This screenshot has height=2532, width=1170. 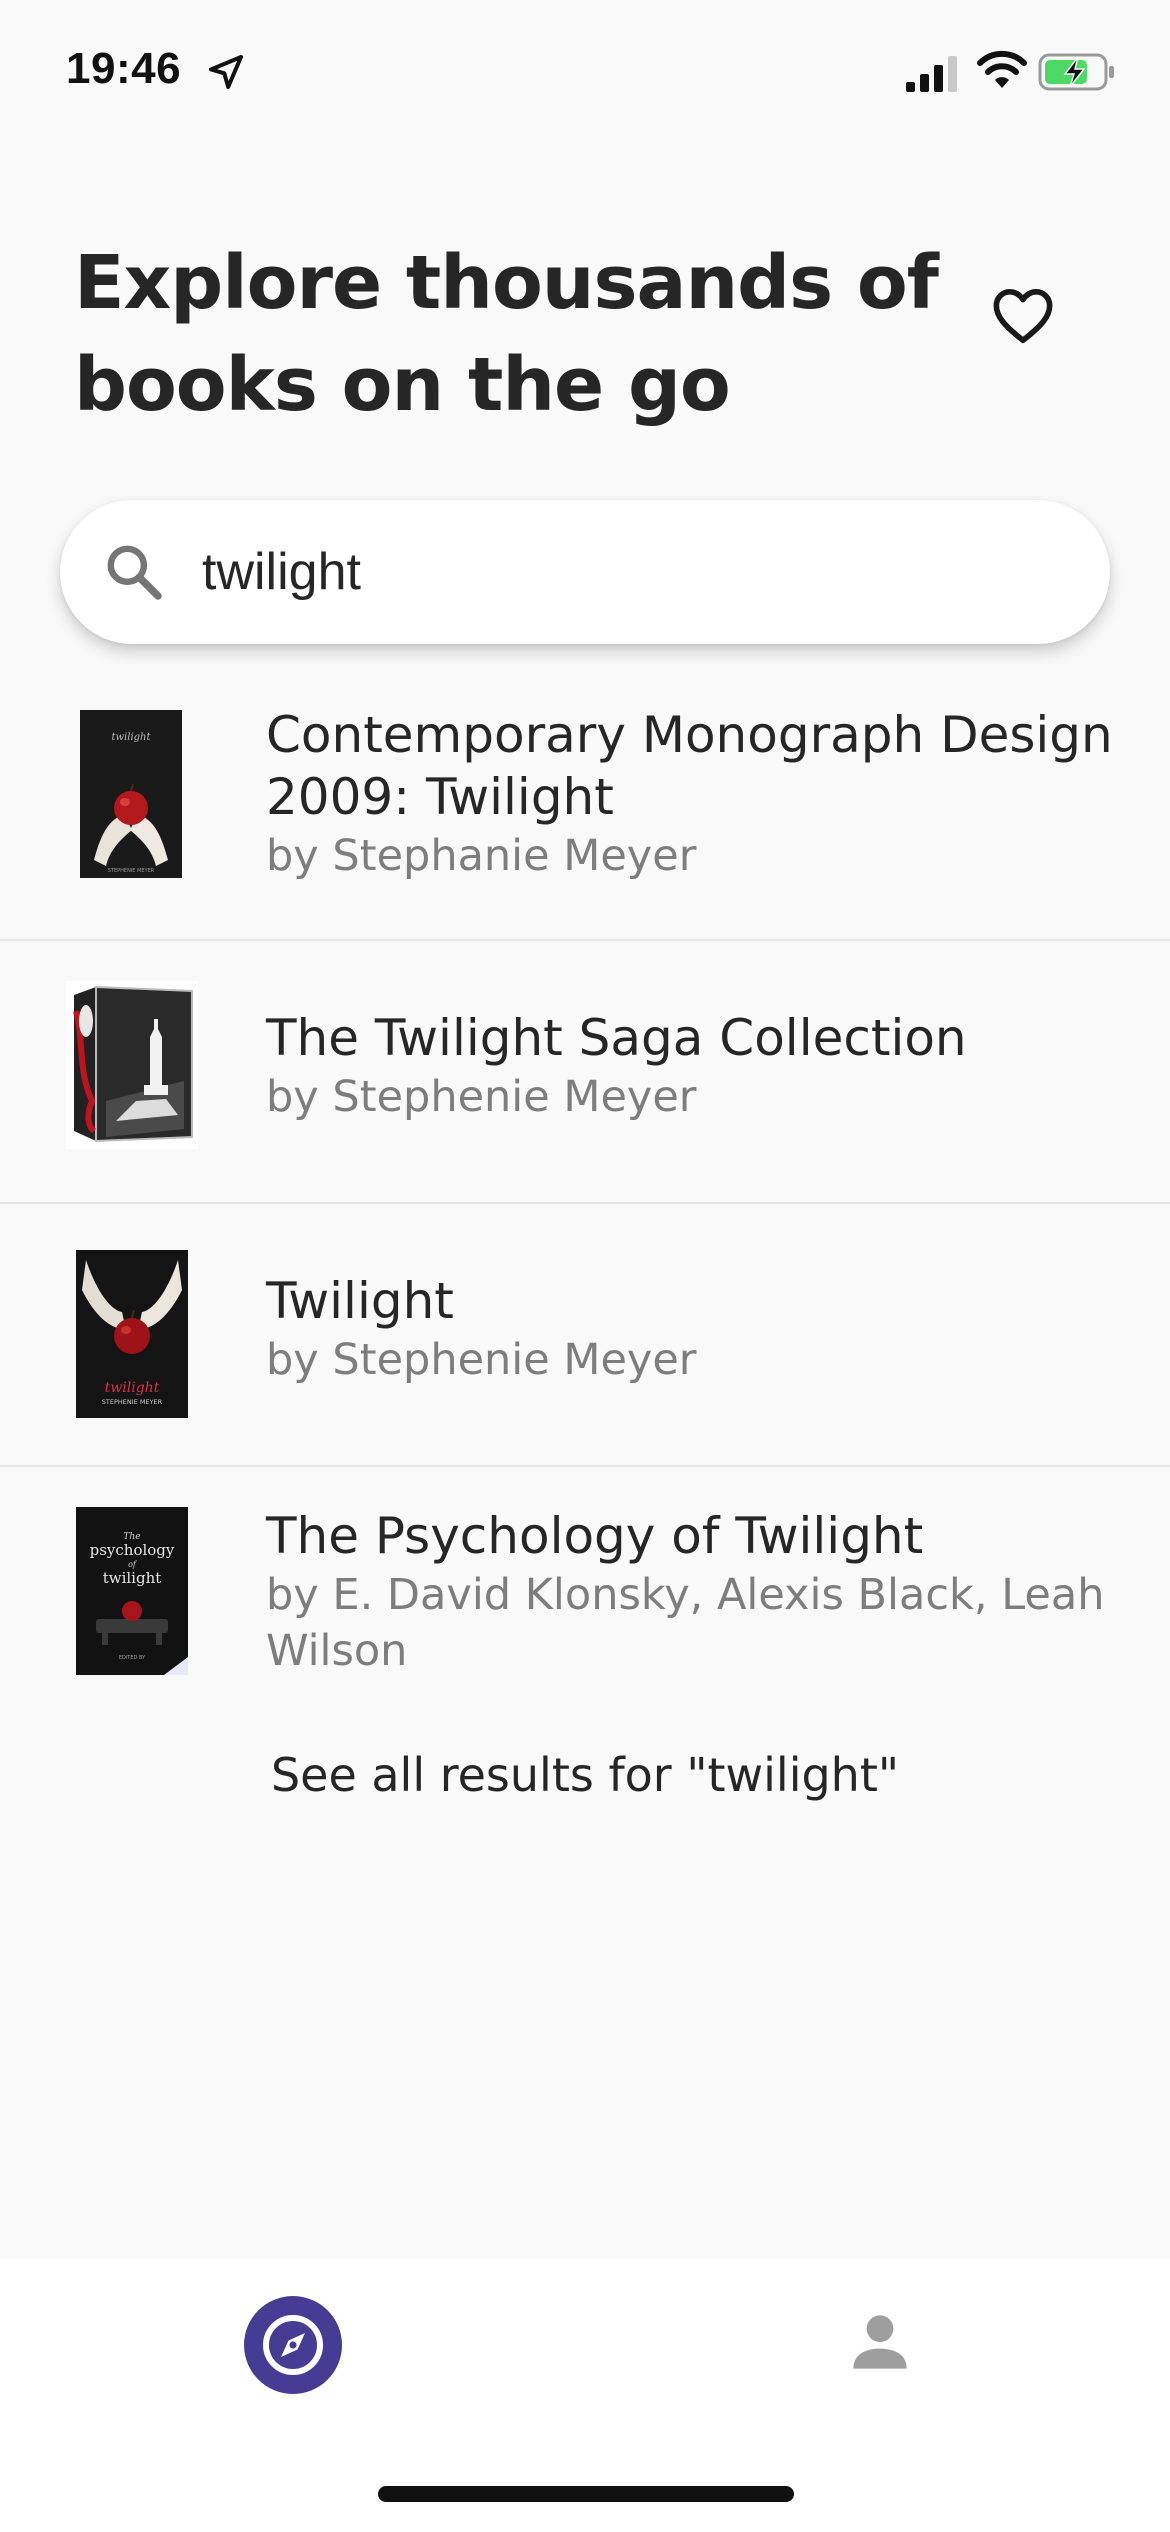 I want to click on result-title: Twilight, so click(x=360, y=1301).